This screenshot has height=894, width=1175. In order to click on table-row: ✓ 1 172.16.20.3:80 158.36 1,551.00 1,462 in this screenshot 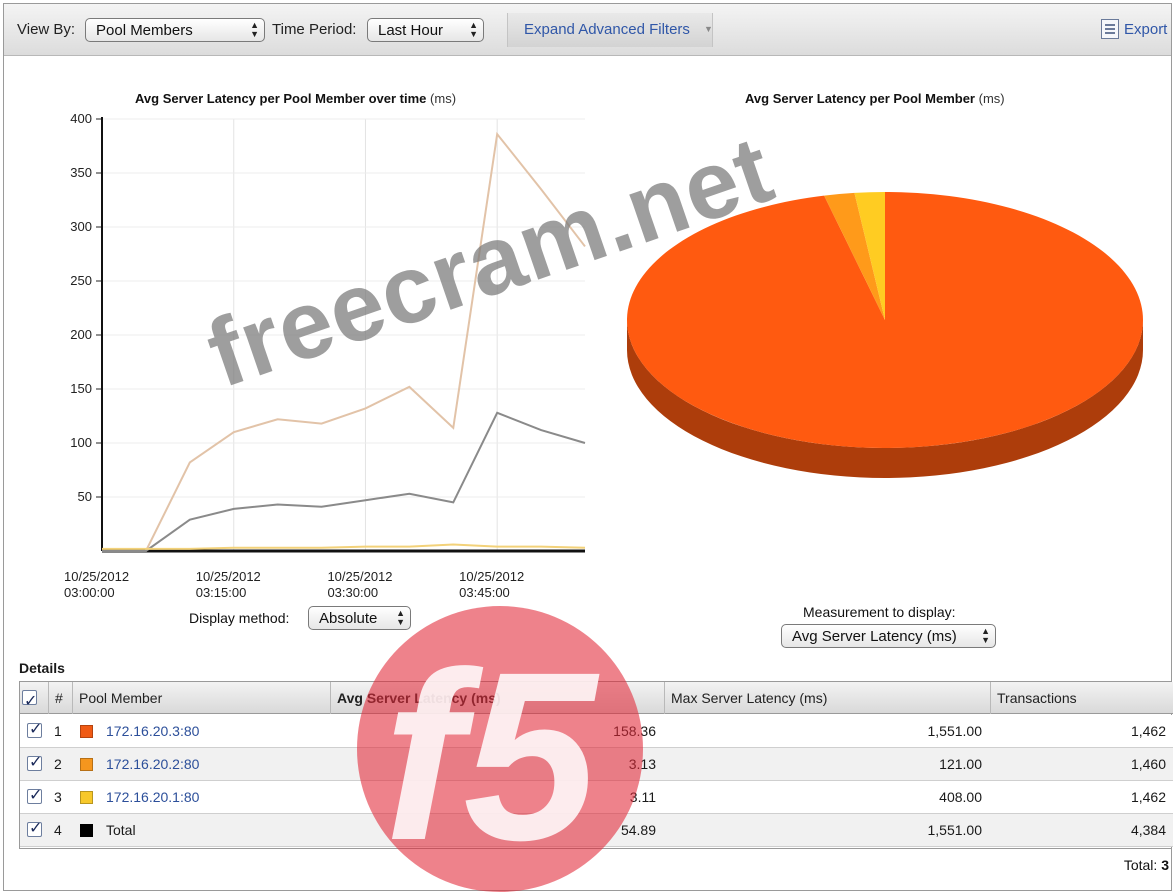, I will do `click(596, 731)`.